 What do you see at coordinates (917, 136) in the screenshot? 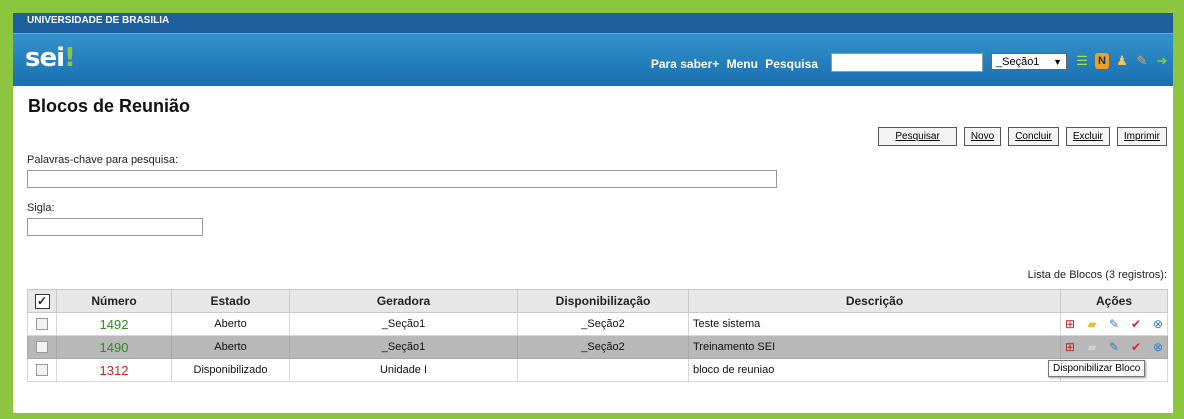
I see `pesquisar-button: Pesquisar` at bounding box center [917, 136].